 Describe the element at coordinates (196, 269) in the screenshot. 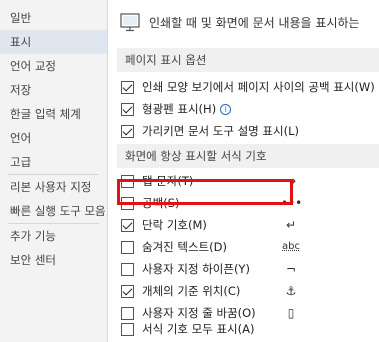

I see `option-label: 사용자 지정 하이픈(Y)` at that location.